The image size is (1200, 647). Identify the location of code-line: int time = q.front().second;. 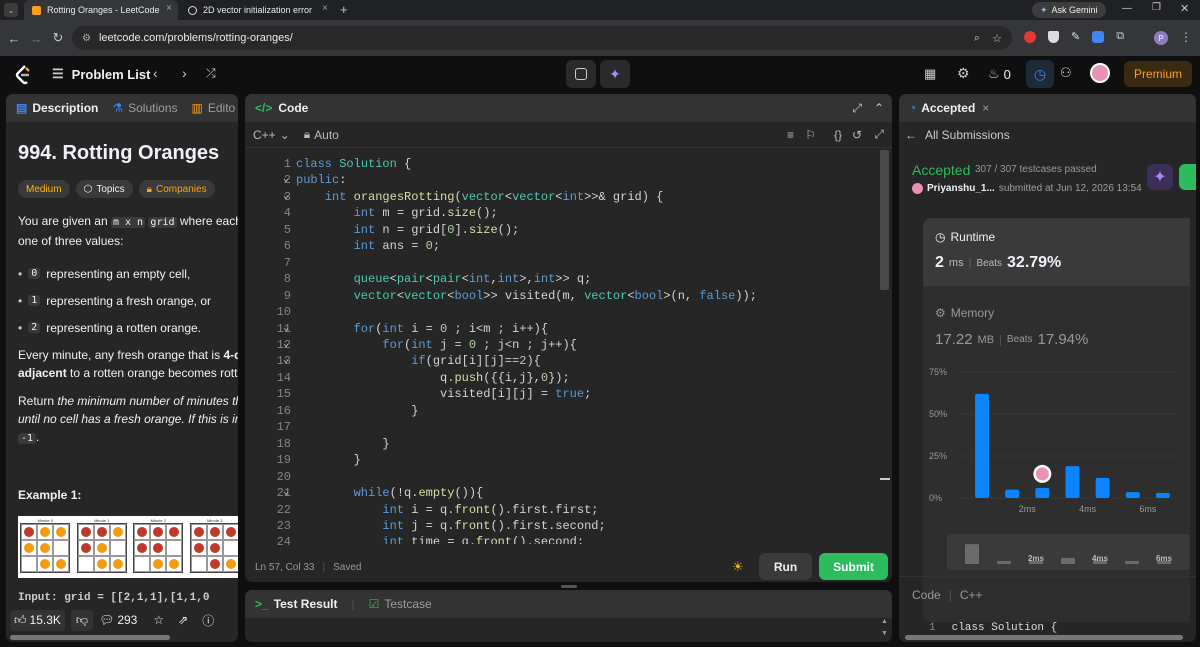
(586, 539).